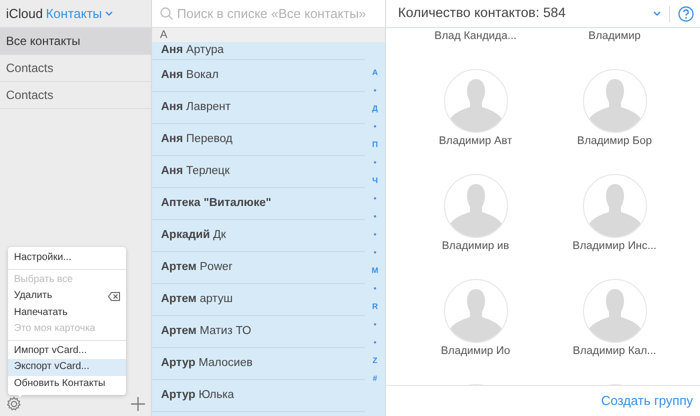  Describe the element at coordinates (67, 312) in the screenshot. I see `menu-item: Напечатать` at that location.